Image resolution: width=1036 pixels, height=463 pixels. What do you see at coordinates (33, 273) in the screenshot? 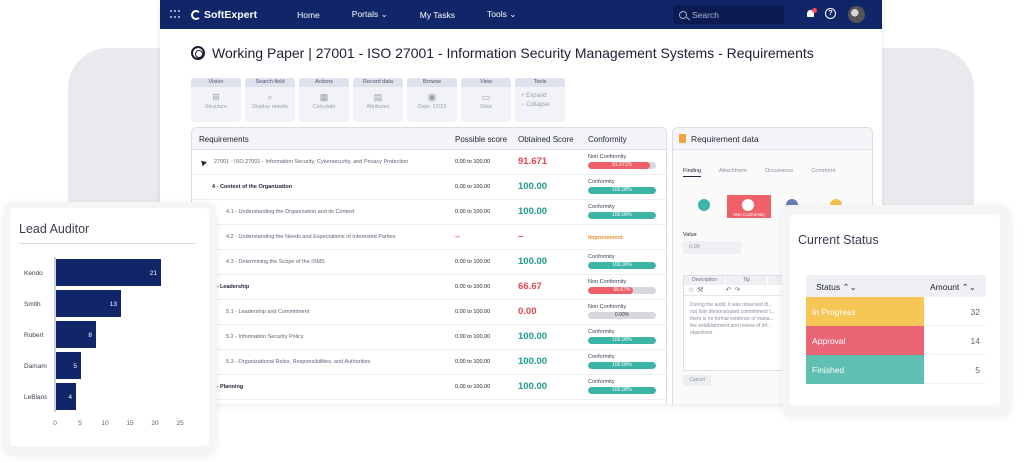
I see `category-label: Kendo` at bounding box center [33, 273].